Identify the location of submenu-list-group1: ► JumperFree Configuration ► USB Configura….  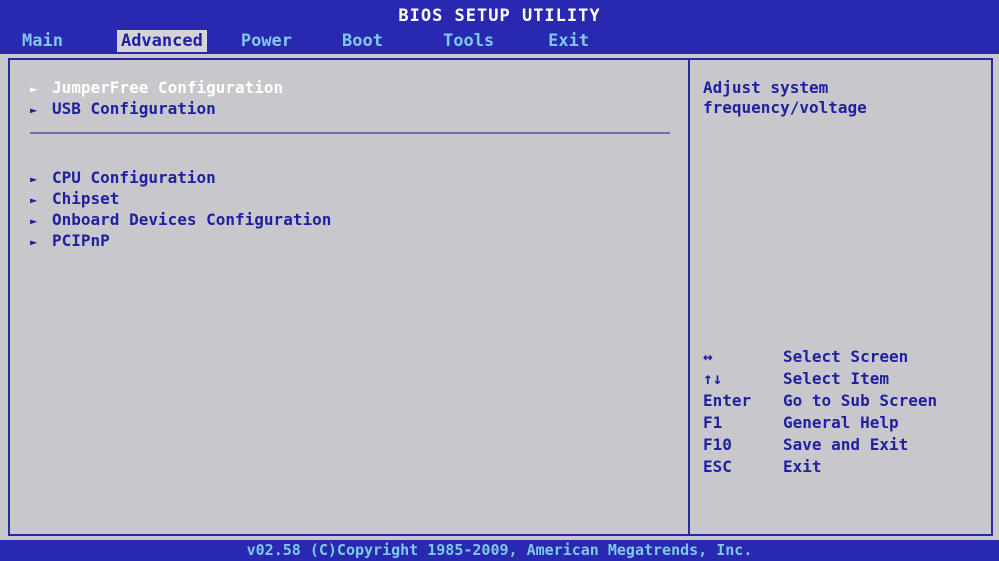
(355, 99).